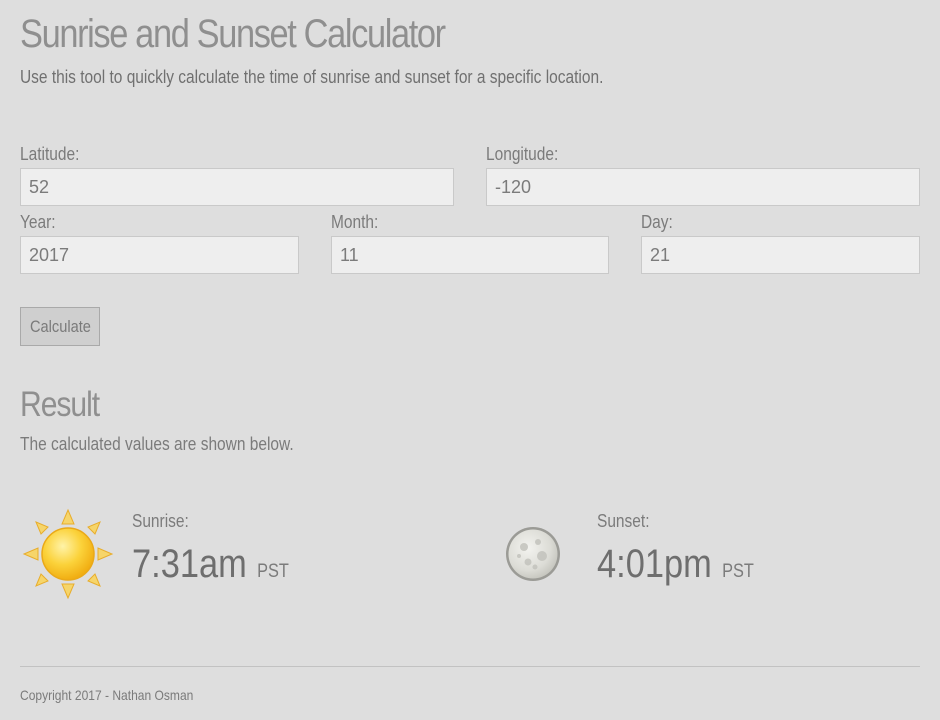 Image resolution: width=940 pixels, height=720 pixels. I want to click on latitude-input, so click(237, 187).